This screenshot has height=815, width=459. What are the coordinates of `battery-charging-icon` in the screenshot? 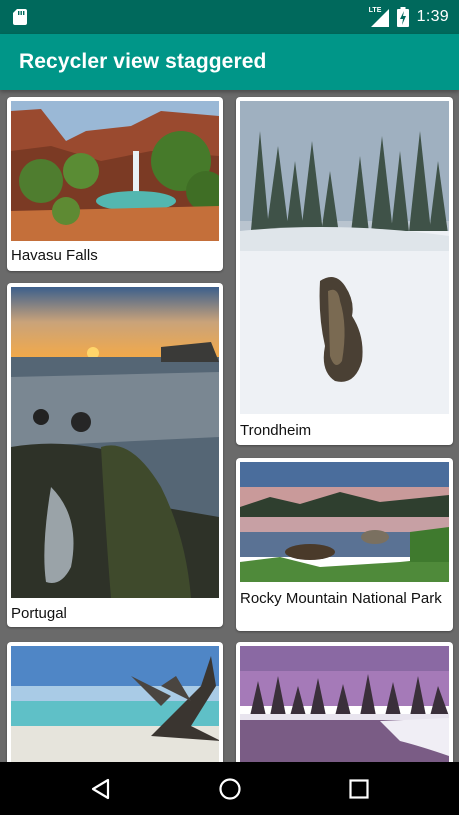 It's located at (402, 17).